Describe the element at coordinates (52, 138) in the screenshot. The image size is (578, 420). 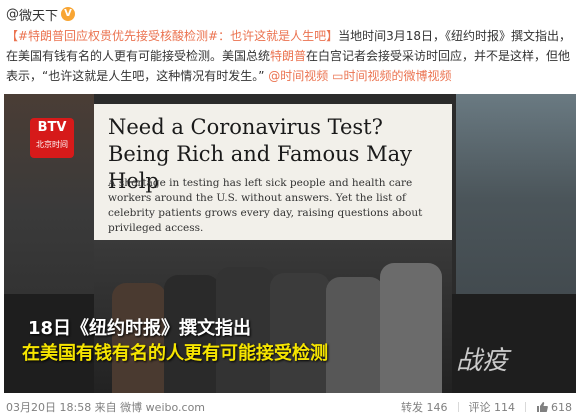
I see `btv-logo: BTV 北京时间` at that location.